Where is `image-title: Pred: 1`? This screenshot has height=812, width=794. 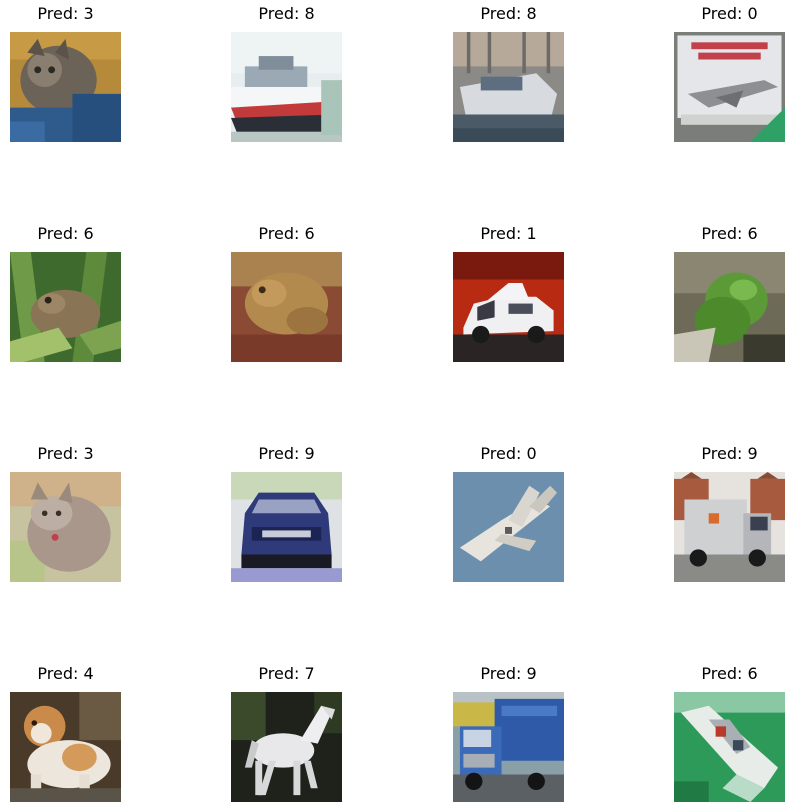 image-title: Pred: 1 is located at coordinates (508, 233).